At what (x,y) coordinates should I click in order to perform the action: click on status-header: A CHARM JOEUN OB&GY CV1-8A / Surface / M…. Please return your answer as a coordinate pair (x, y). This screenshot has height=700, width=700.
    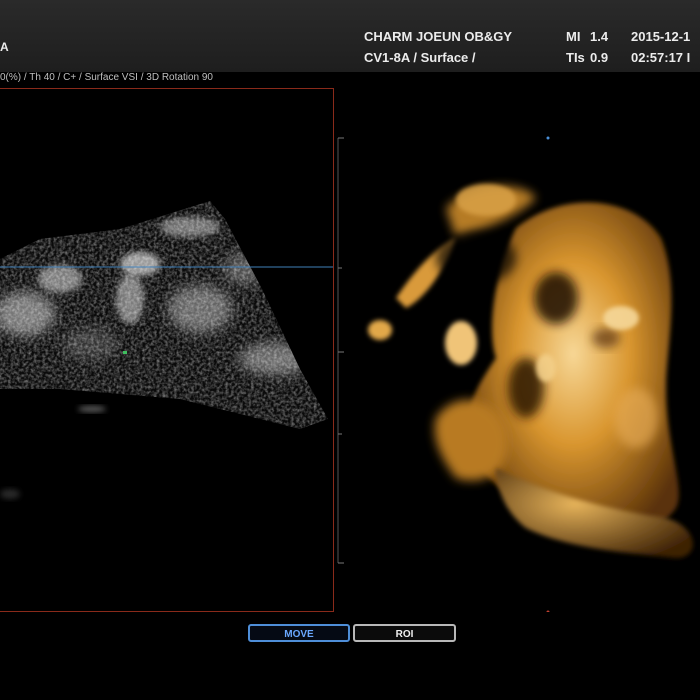
    Looking at the image, I should click on (350, 36).